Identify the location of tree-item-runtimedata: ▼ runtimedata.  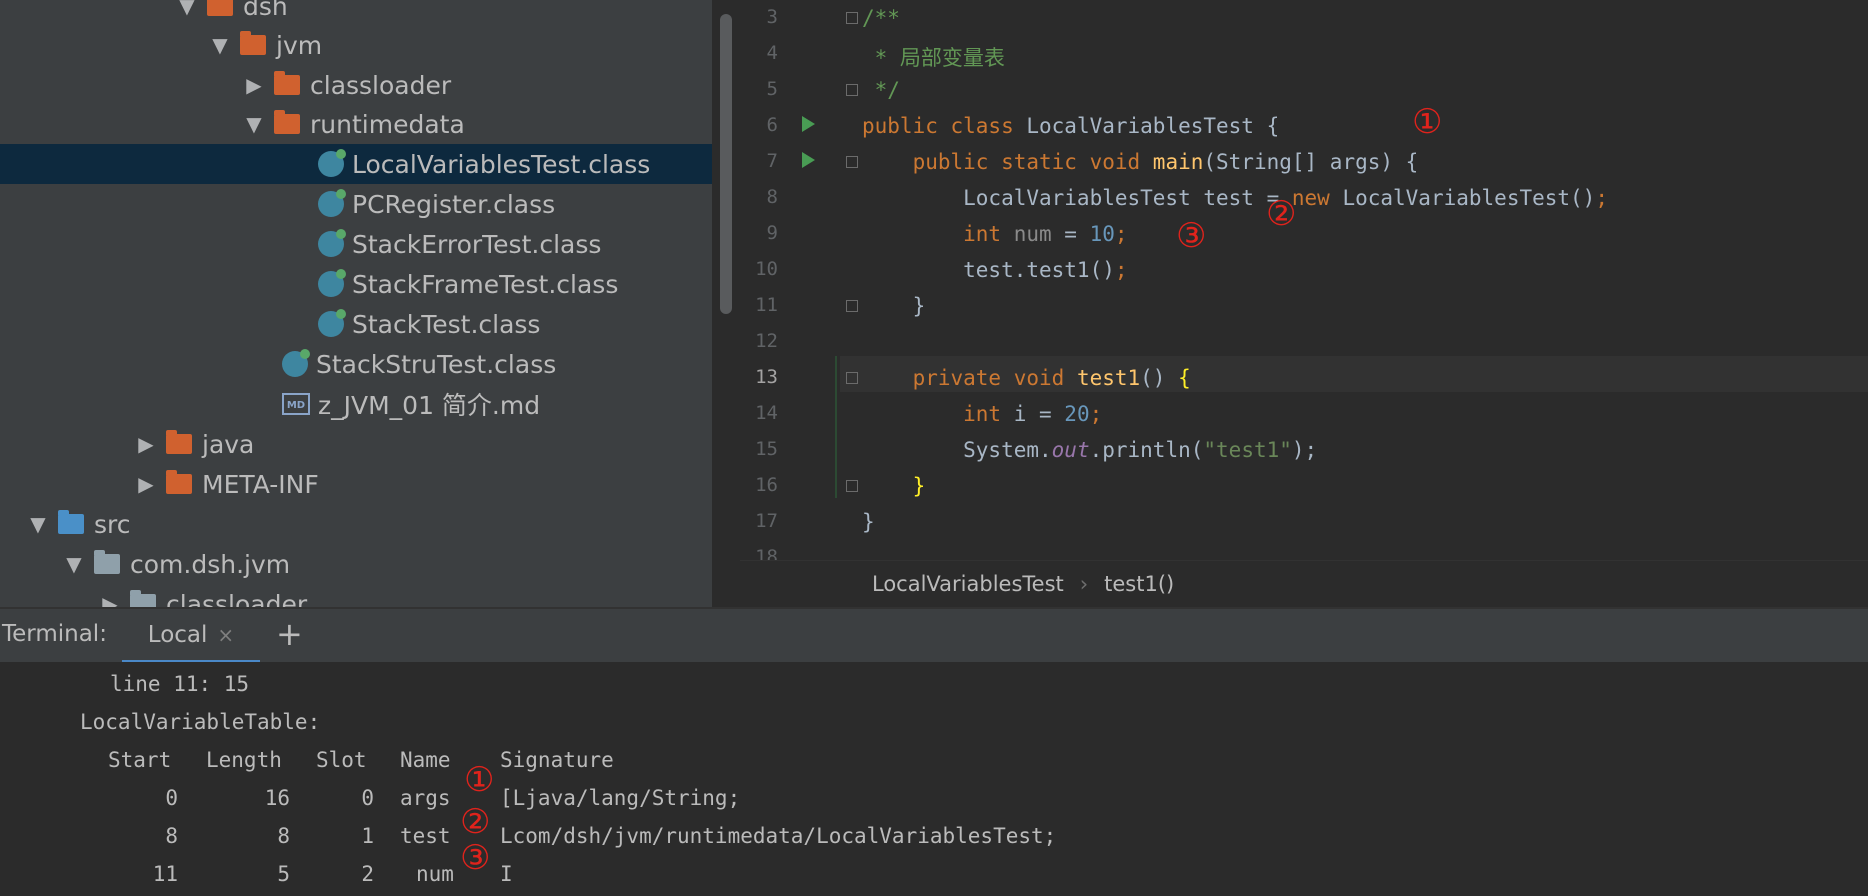
(356, 124).